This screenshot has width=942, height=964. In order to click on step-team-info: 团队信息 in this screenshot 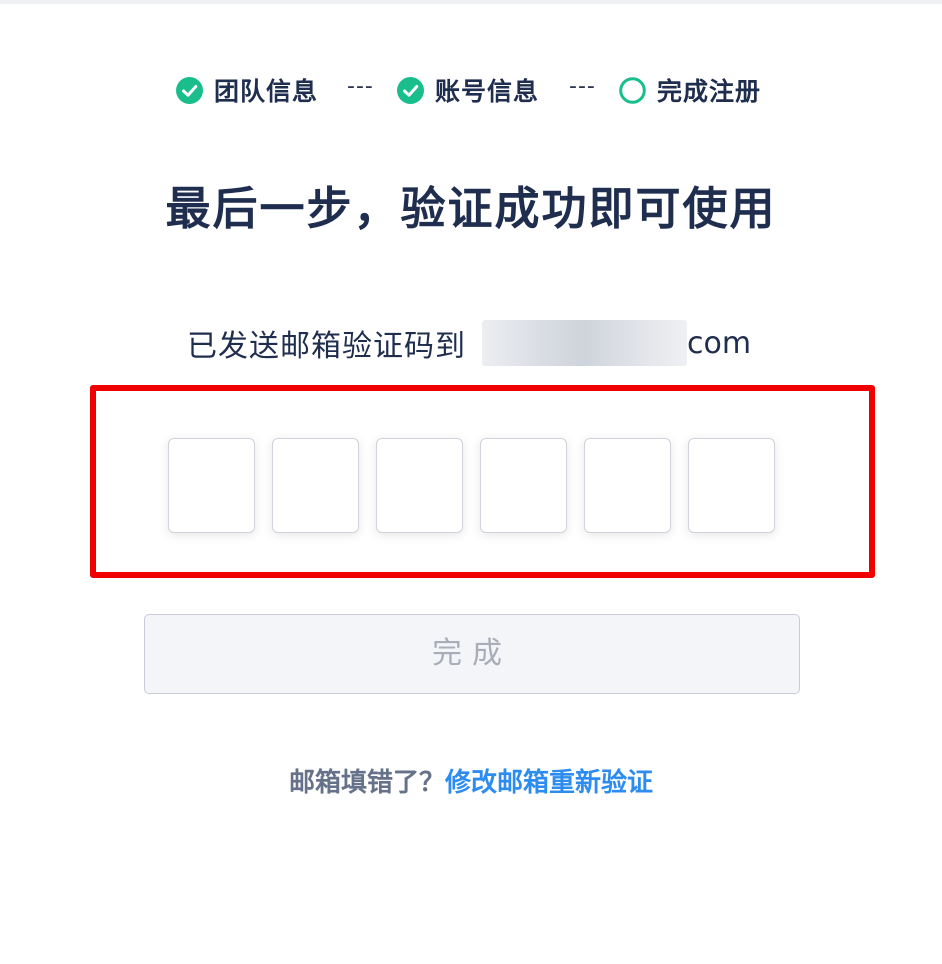, I will do `click(247, 90)`.